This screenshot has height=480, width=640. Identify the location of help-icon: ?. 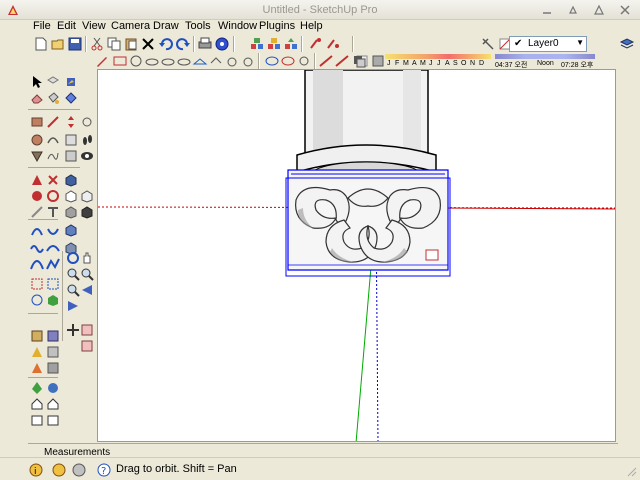
(104, 470).